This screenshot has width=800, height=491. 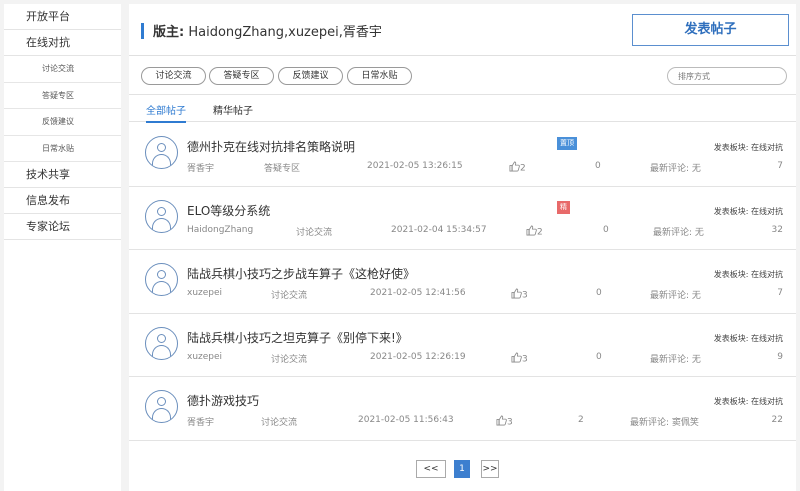 What do you see at coordinates (379, 76) in the screenshot?
I see `filter-pill-daily: 日常水贴` at bounding box center [379, 76].